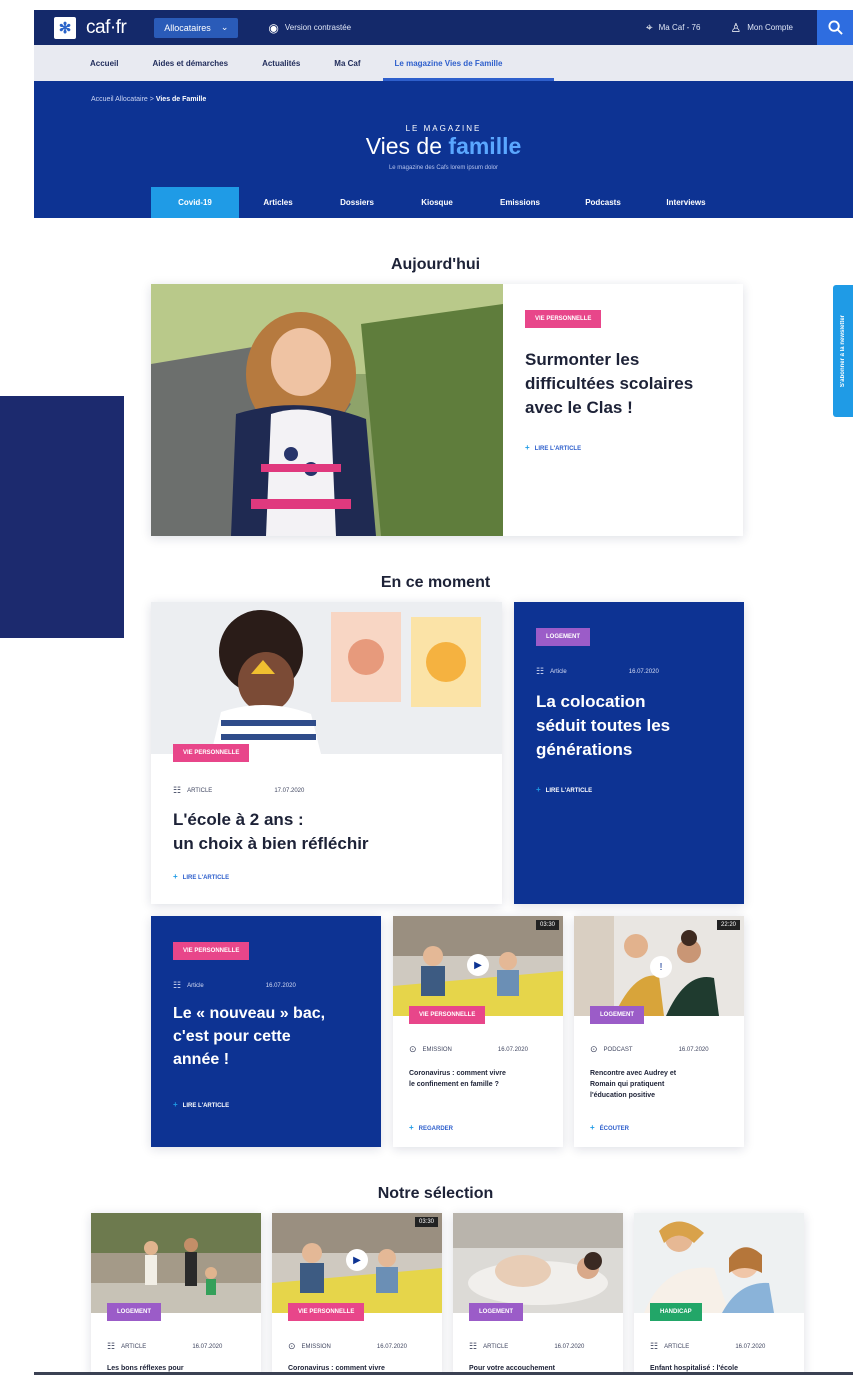  I want to click on duration-badge: 03:30, so click(426, 1222).